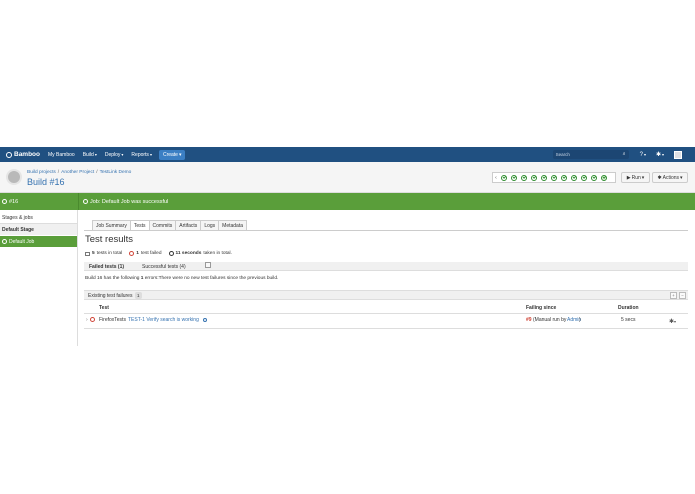 Image resolution: width=695 pixels, height=494 pixels. Describe the element at coordinates (41, 172) in the screenshot. I see `breadcrumb-build-projects: Build projects` at that location.